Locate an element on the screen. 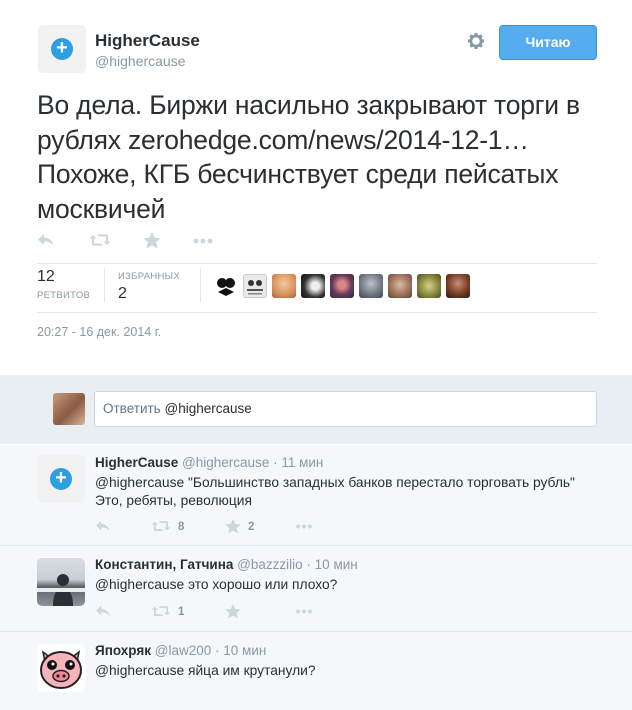 Image resolution: width=632 pixels, height=710 pixels. reply-actions: 1 is located at coordinates (225, 613).